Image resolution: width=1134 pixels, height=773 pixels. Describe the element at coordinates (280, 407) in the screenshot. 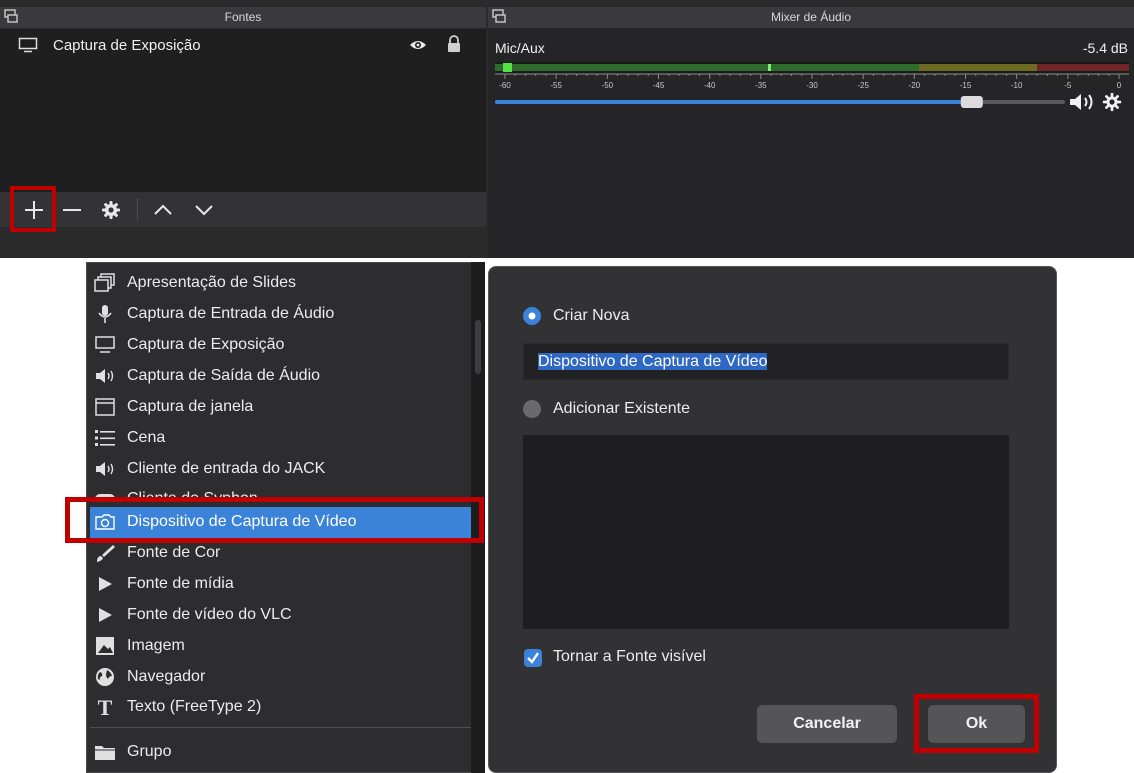

I see `menu-item-window-capture: Captura de janela` at that location.